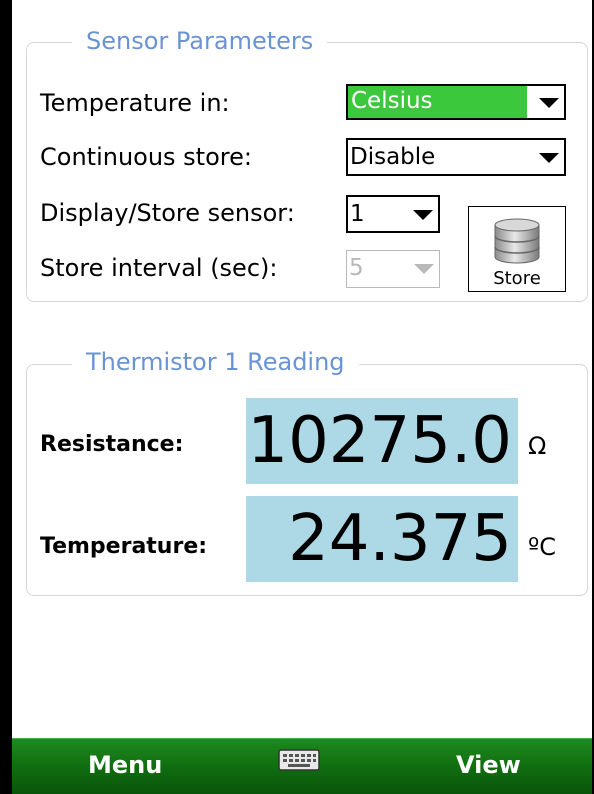  Describe the element at coordinates (167, 213) in the screenshot. I see `display-store-sensor-label: Display/Store sensor:` at that location.